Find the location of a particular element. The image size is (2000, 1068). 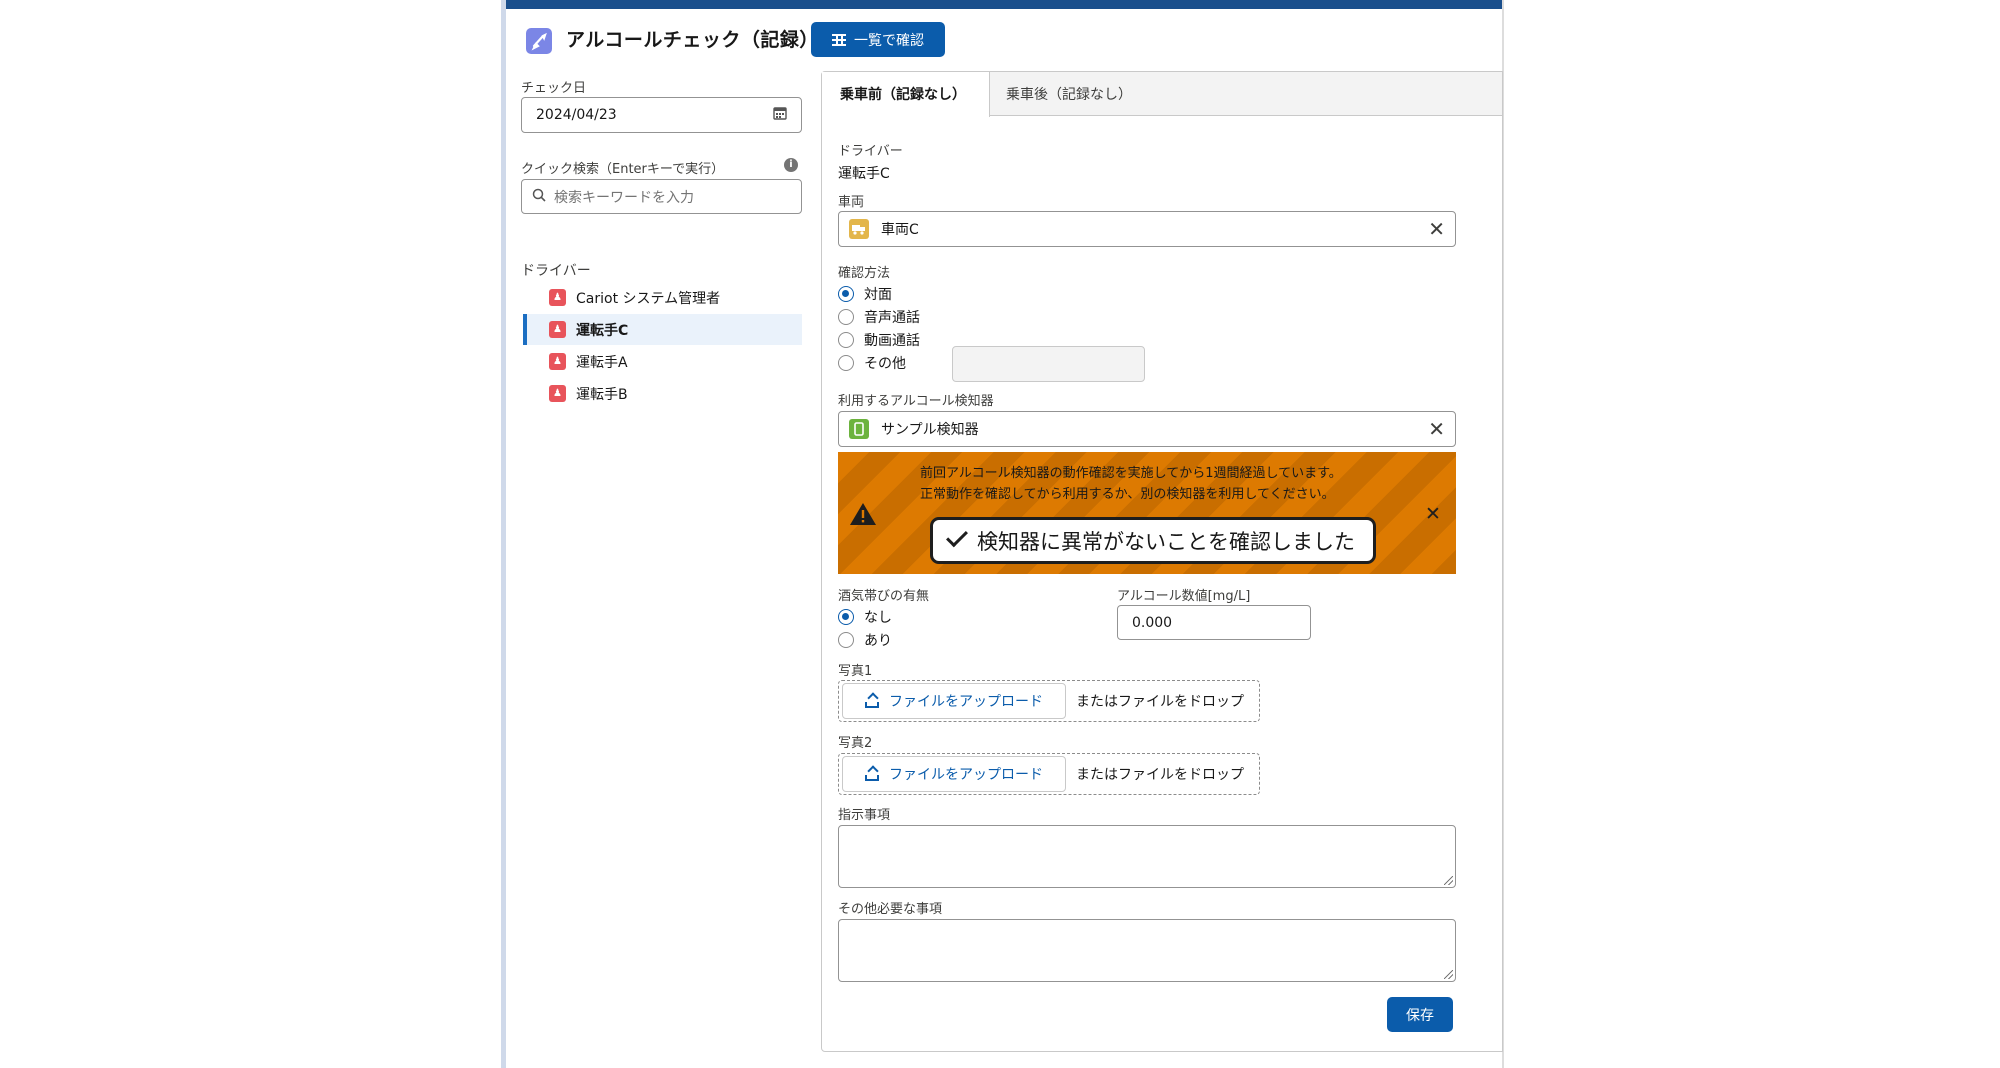

detector-value: サンプル検知器 is located at coordinates (930, 430).